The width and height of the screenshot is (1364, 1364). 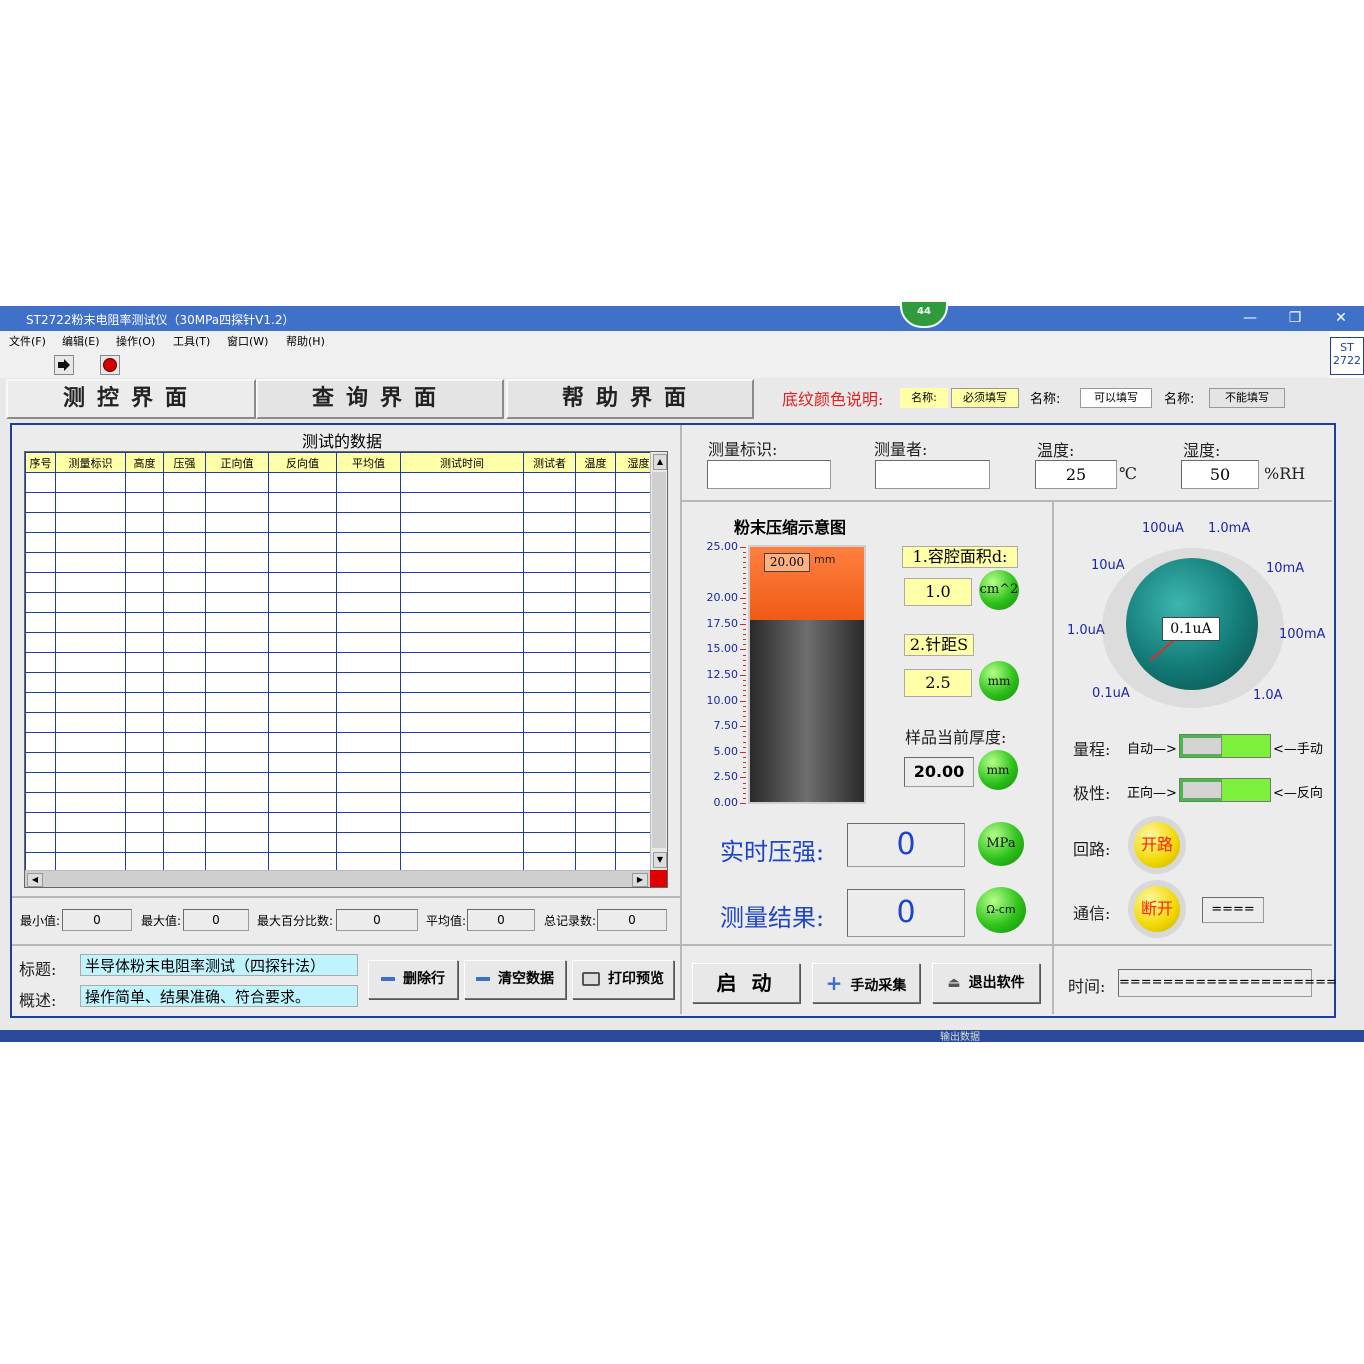 I want to click on delete-row-button: 删除行, so click(x=413, y=979).